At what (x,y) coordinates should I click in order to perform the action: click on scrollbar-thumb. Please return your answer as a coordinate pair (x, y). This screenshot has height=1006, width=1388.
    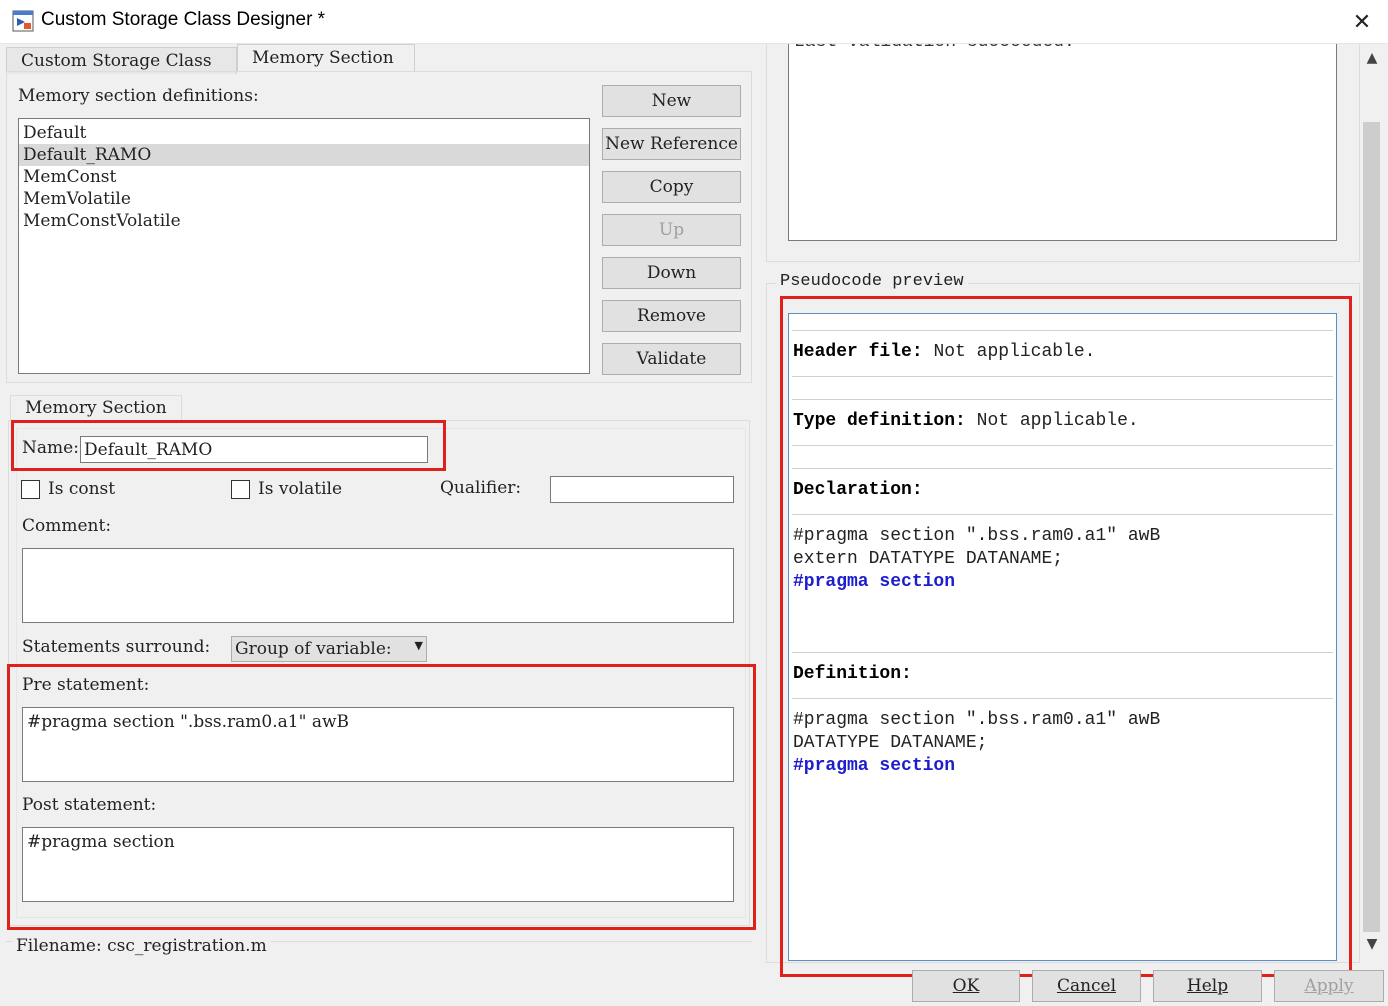
    Looking at the image, I should click on (1371, 527).